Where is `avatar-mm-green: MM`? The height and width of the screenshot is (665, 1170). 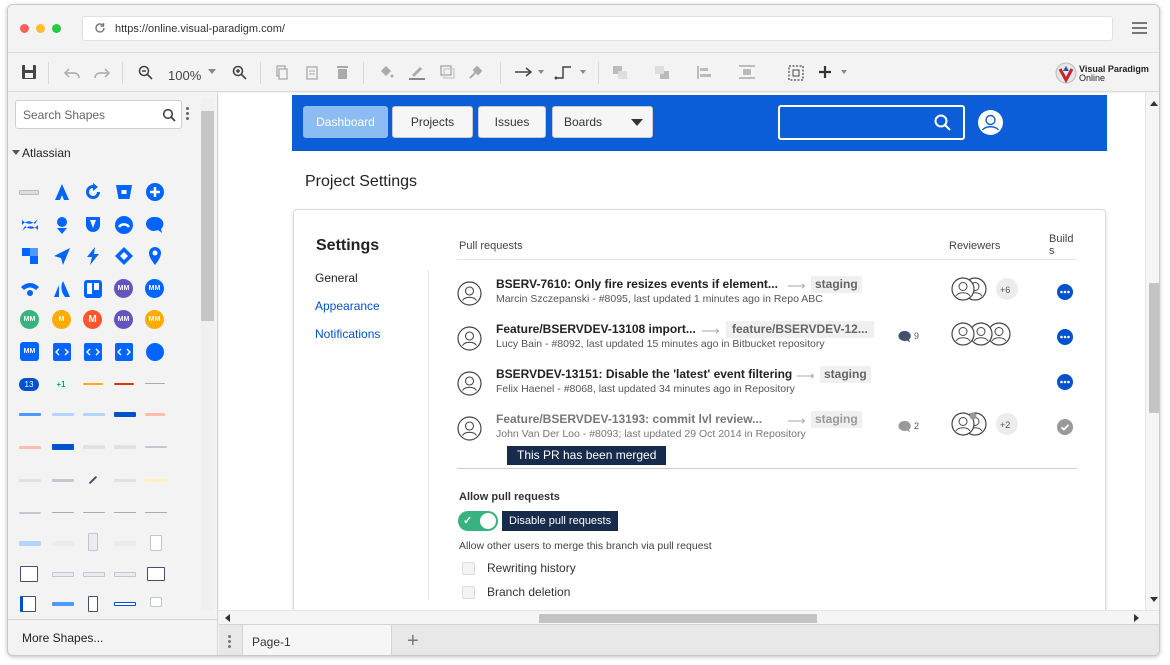 avatar-mm-green: MM is located at coordinates (29, 319).